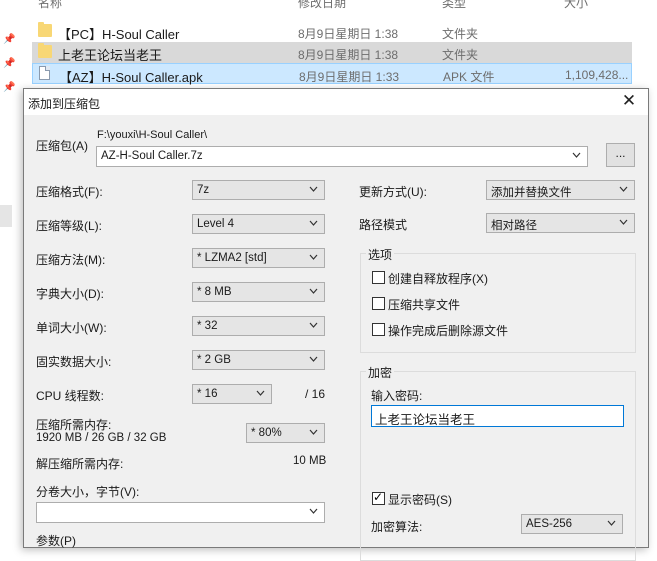  I want to click on path-mode-label: 路径模式, so click(383, 225).